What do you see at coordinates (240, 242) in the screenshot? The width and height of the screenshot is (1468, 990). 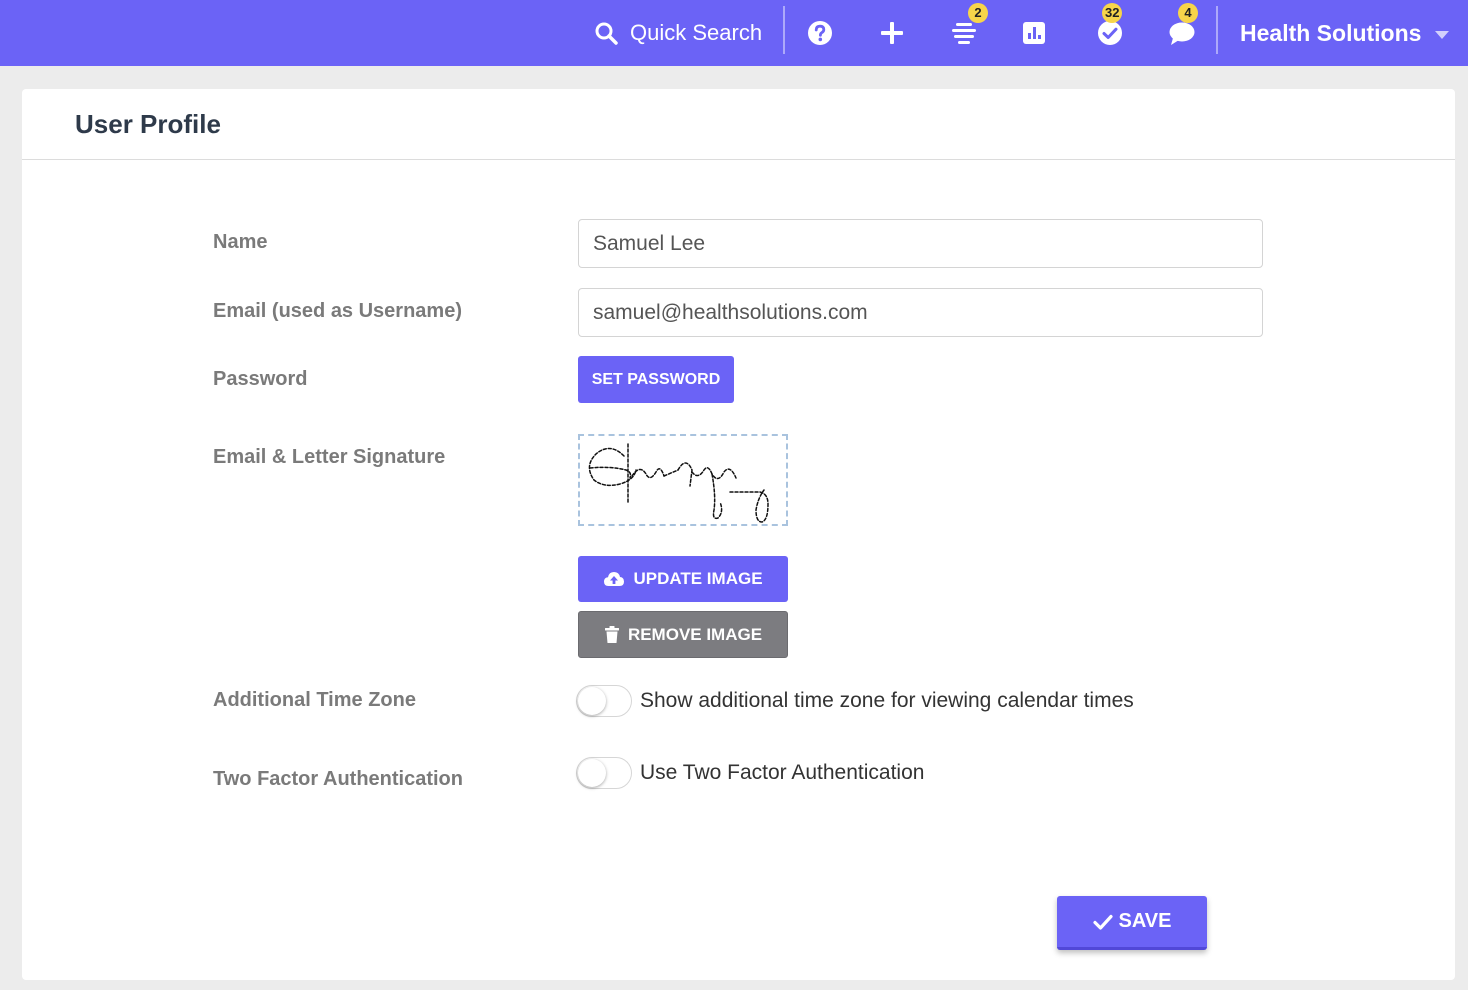 I see `name-label: Name` at bounding box center [240, 242].